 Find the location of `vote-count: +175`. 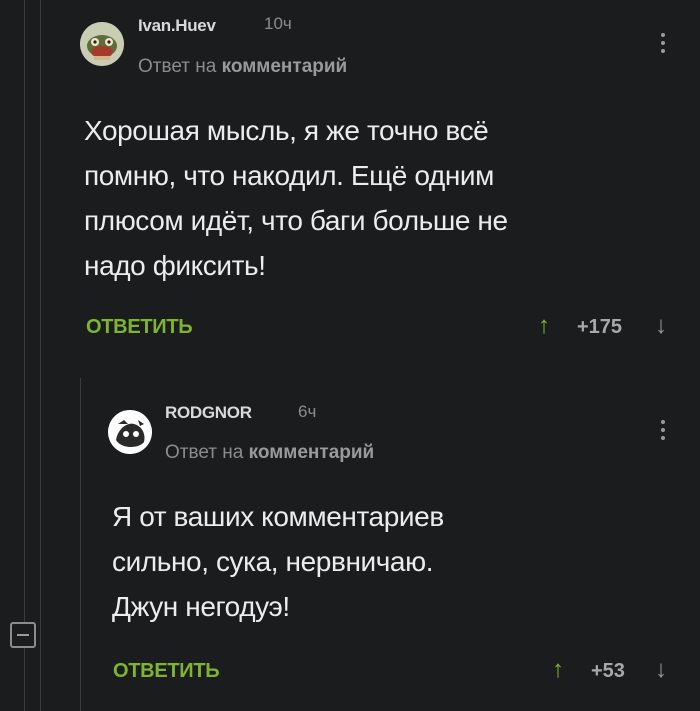

vote-count: +175 is located at coordinates (600, 327).